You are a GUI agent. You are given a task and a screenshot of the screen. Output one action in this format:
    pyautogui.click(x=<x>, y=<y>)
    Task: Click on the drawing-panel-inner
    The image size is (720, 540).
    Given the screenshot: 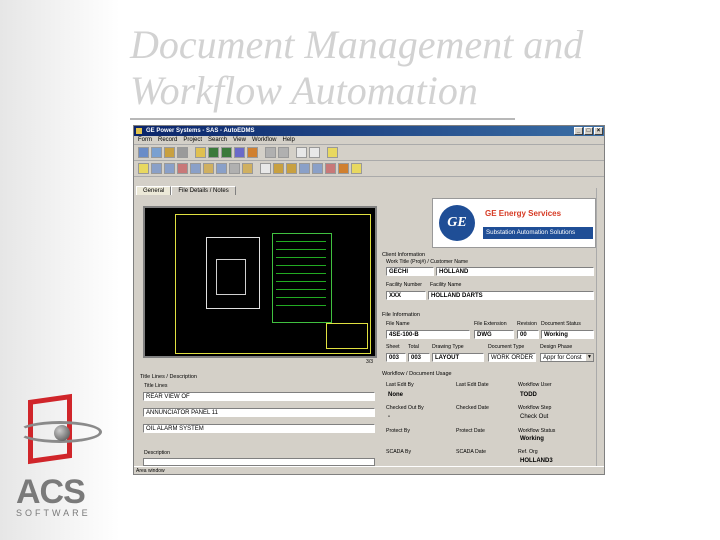 What is the action you would take?
    pyautogui.click(x=231, y=277)
    